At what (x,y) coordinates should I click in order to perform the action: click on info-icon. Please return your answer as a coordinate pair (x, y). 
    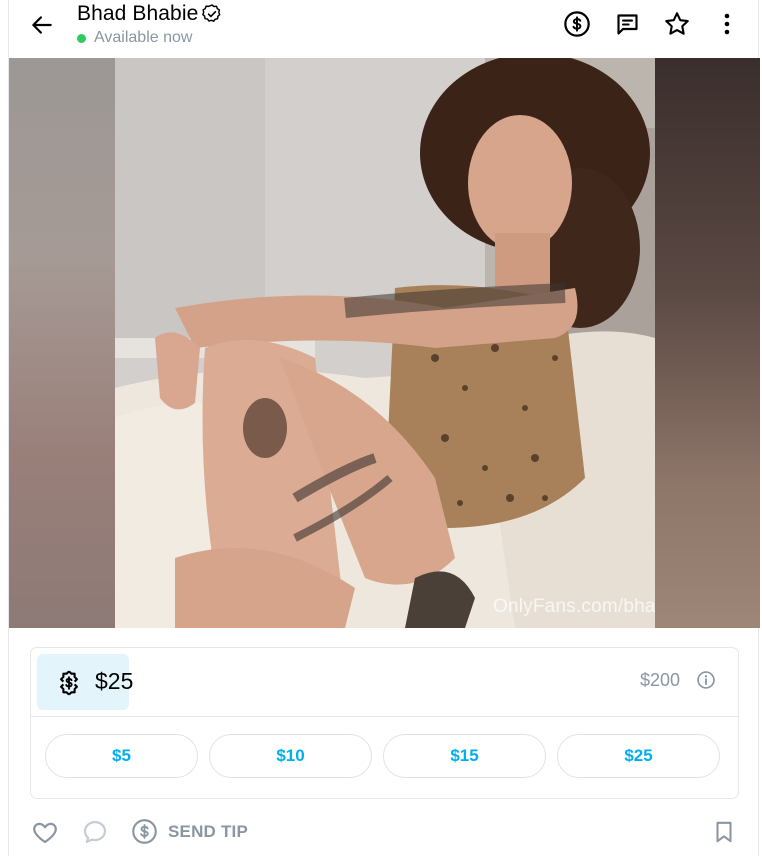
    Looking at the image, I should click on (706, 680).